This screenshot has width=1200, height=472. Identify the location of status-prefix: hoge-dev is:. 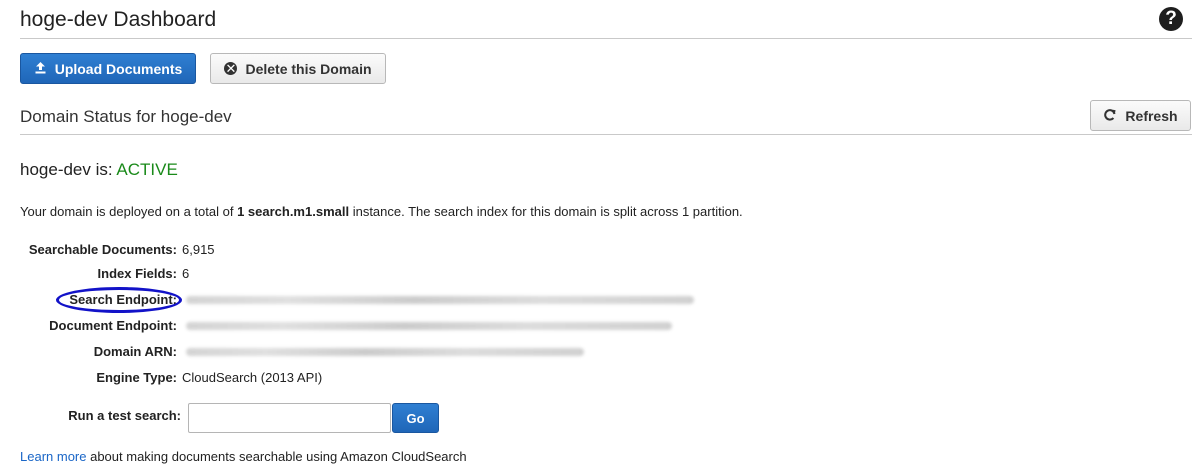
(66, 169).